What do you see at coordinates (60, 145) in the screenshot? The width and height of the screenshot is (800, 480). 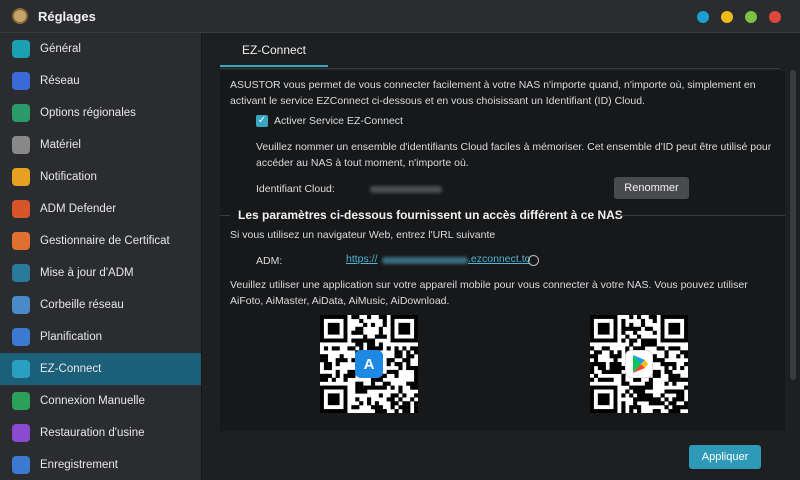 I see `sidebar-item-label: Matériel` at bounding box center [60, 145].